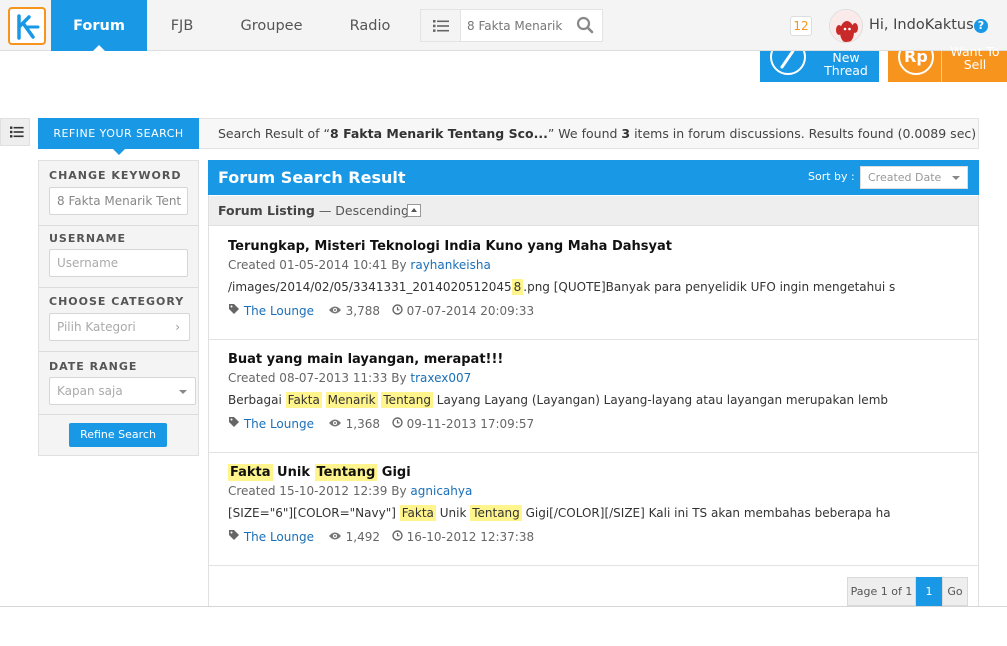 The width and height of the screenshot is (1007, 646). What do you see at coordinates (346, 472) in the screenshot?
I see `title-highlight: Tentang` at bounding box center [346, 472].